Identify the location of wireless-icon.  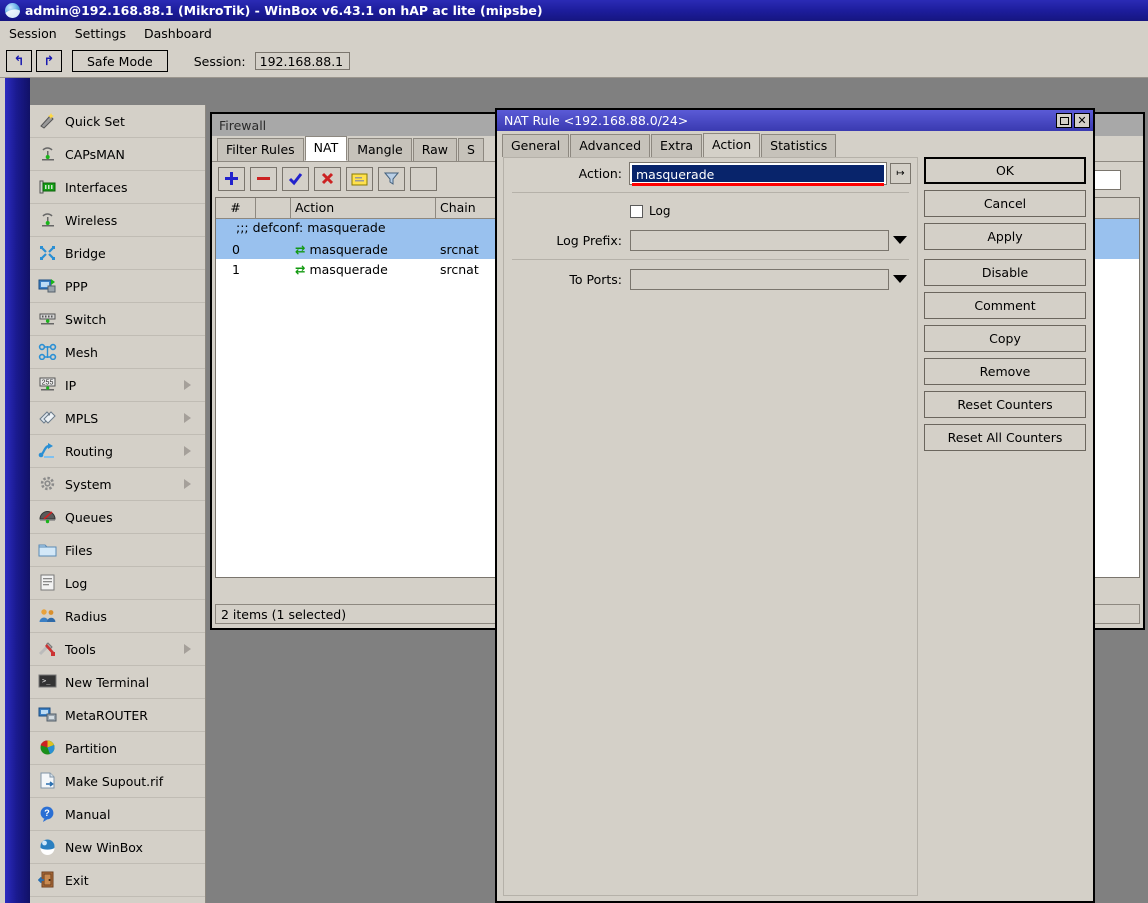
(48, 220).